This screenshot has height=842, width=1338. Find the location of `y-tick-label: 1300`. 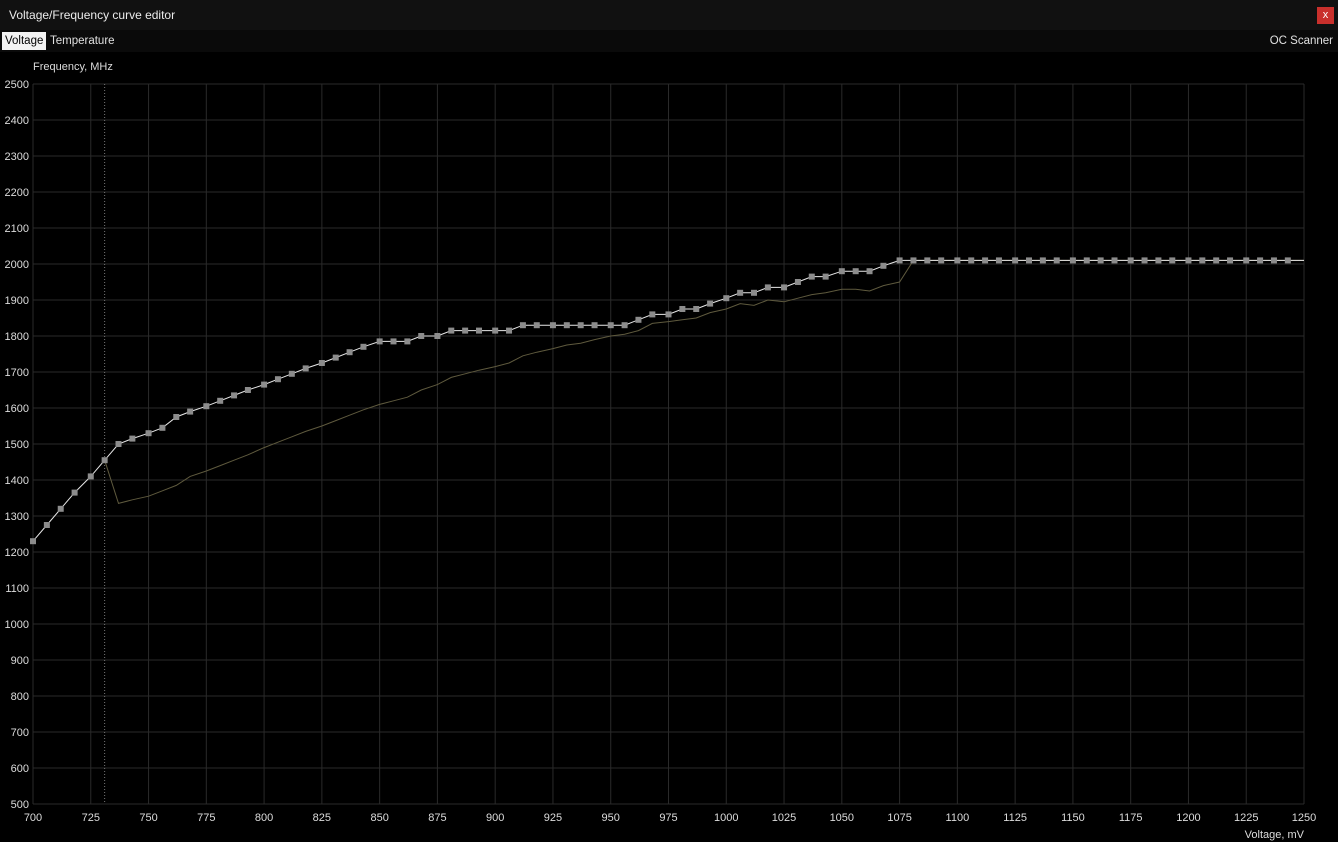

y-tick-label: 1300 is located at coordinates (17, 517).